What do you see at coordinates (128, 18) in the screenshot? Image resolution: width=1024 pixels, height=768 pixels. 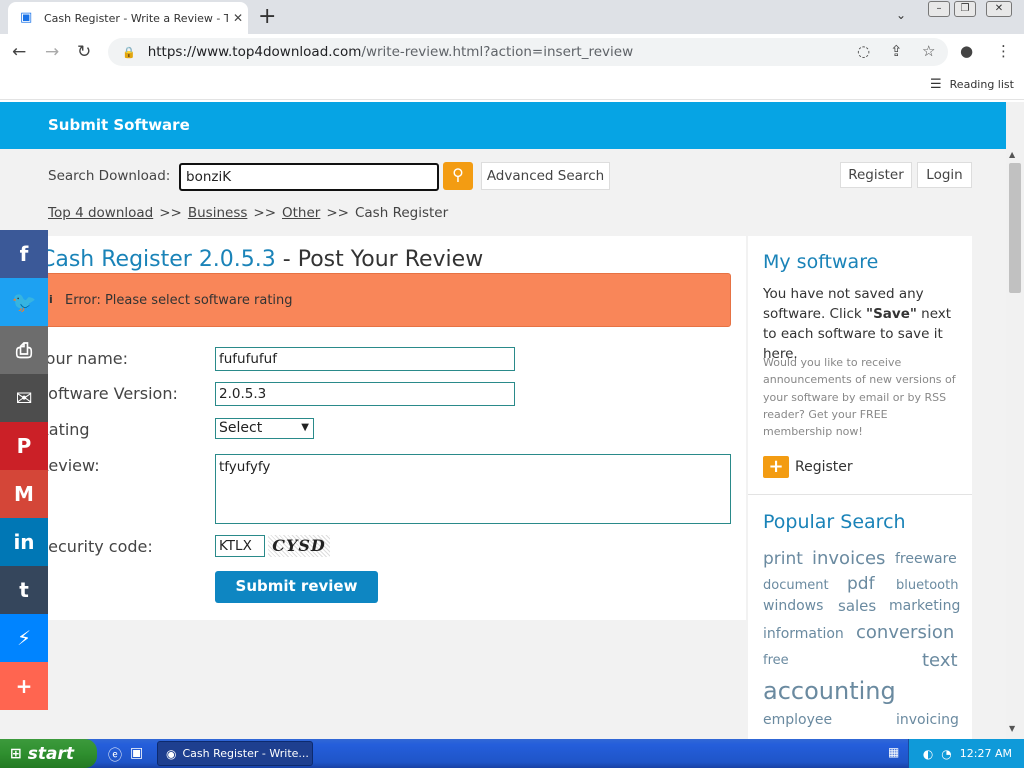 I see `browser-tab: ▣ Cash Register - Write a Review - To ✕` at bounding box center [128, 18].